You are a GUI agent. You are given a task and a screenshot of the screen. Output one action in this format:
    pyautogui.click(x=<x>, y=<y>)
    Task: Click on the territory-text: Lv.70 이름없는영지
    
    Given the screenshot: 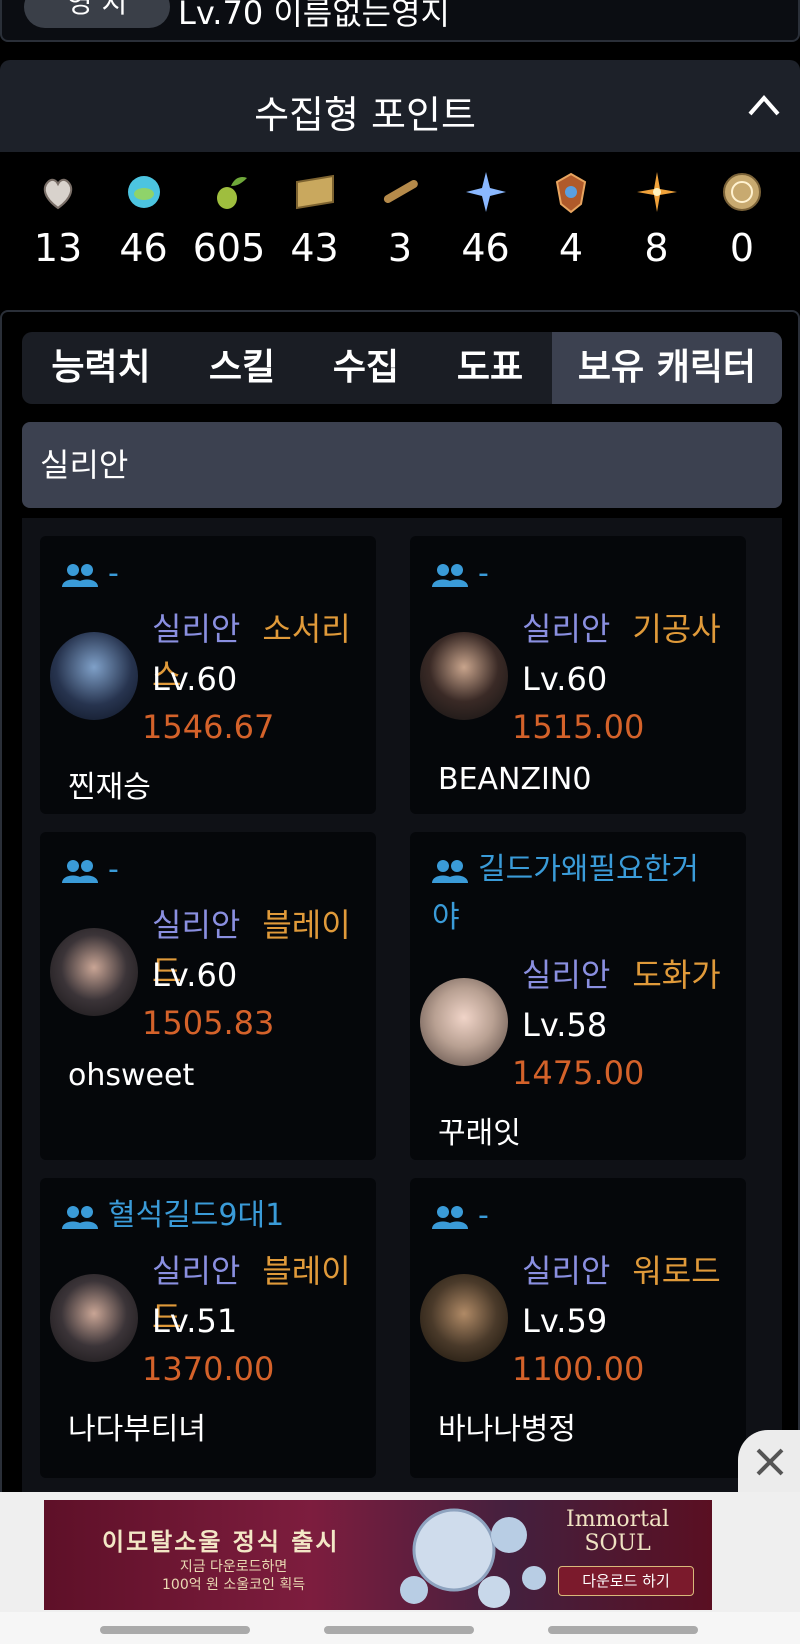 What is the action you would take?
    pyautogui.click(x=314, y=16)
    